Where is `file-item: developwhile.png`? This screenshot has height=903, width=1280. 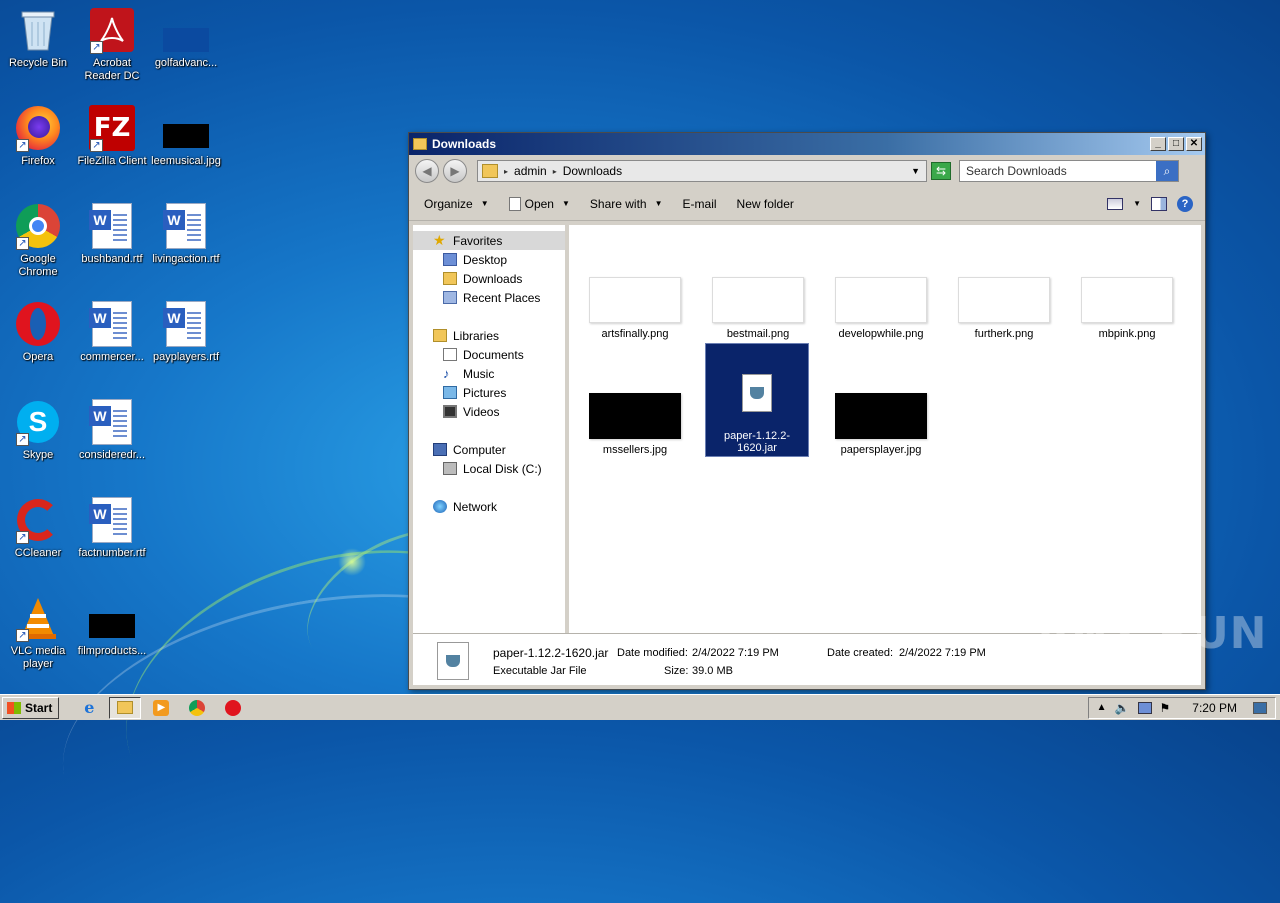
file-item: developwhile.png is located at coordinates (881, 308).